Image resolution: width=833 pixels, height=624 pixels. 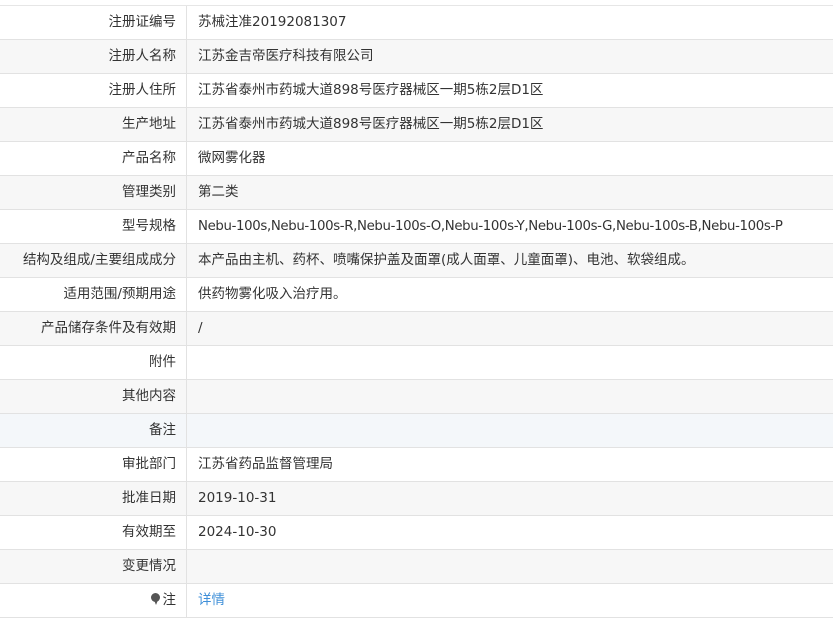 I want to click on field-label: 审批部门, so click(x=93, y=464).